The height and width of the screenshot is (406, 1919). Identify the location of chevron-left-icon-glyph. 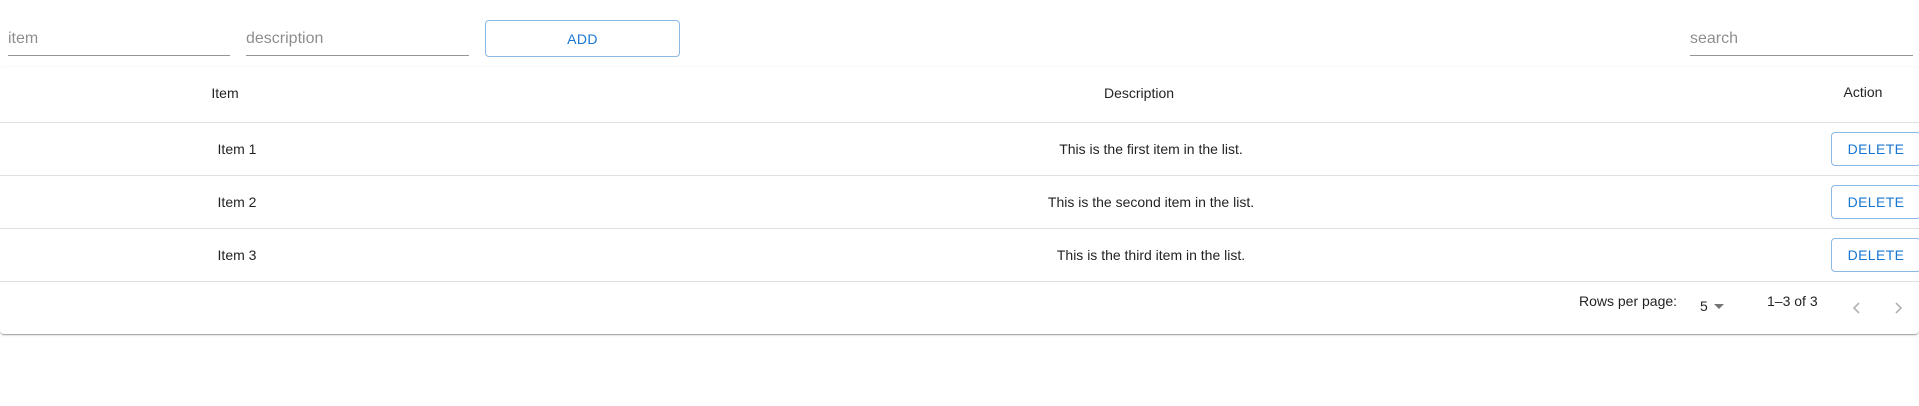
(1856, 308).